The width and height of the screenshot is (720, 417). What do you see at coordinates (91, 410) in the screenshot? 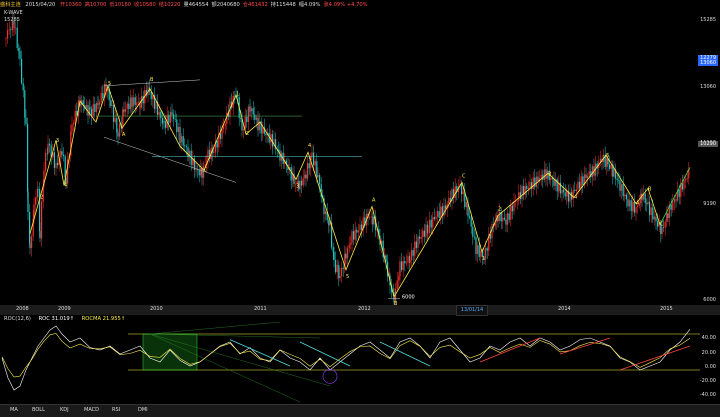
I see `tab-macd: MACD` at bounding box center [91, 410].